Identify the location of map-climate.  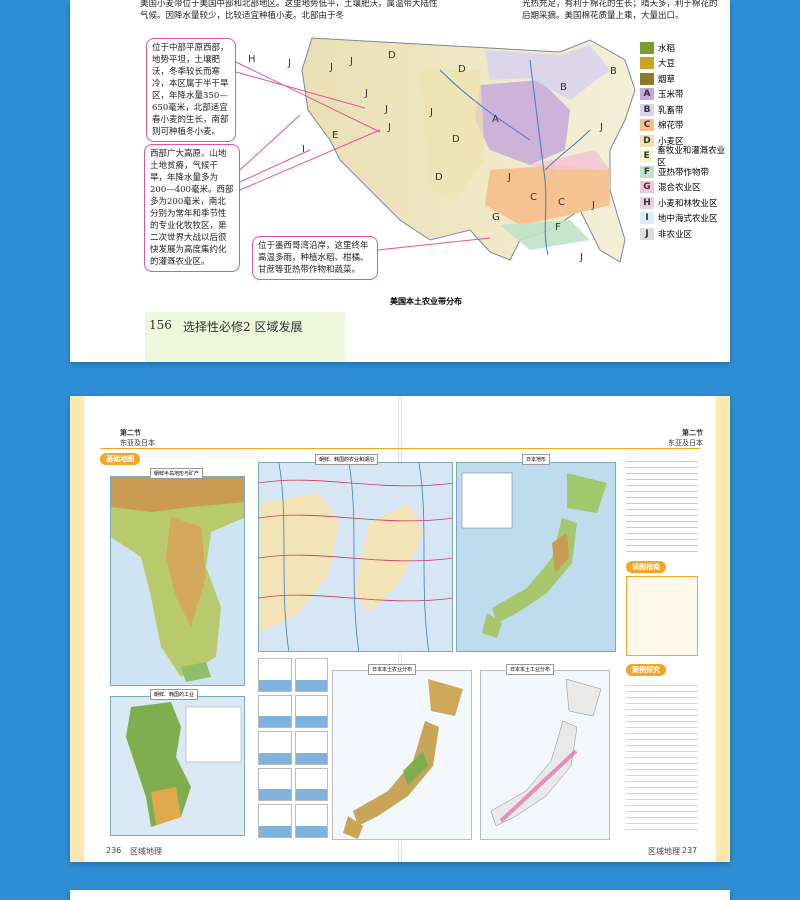
(355, 557).